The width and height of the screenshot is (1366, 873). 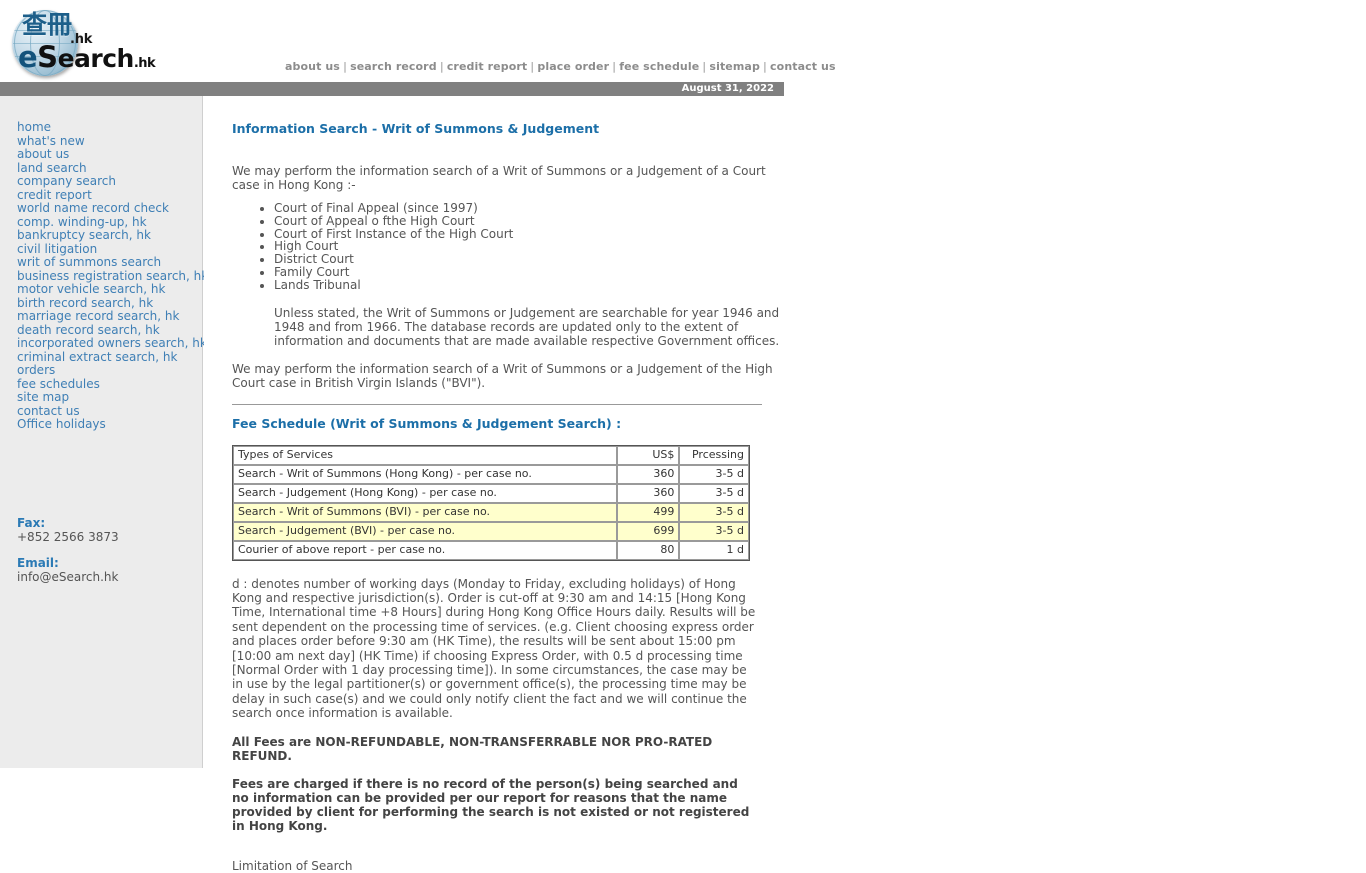 What do you see at coordinates (109, 128) in the screenshot?
I see `sidebar-item-home: home` at bounding box center [109, 128].